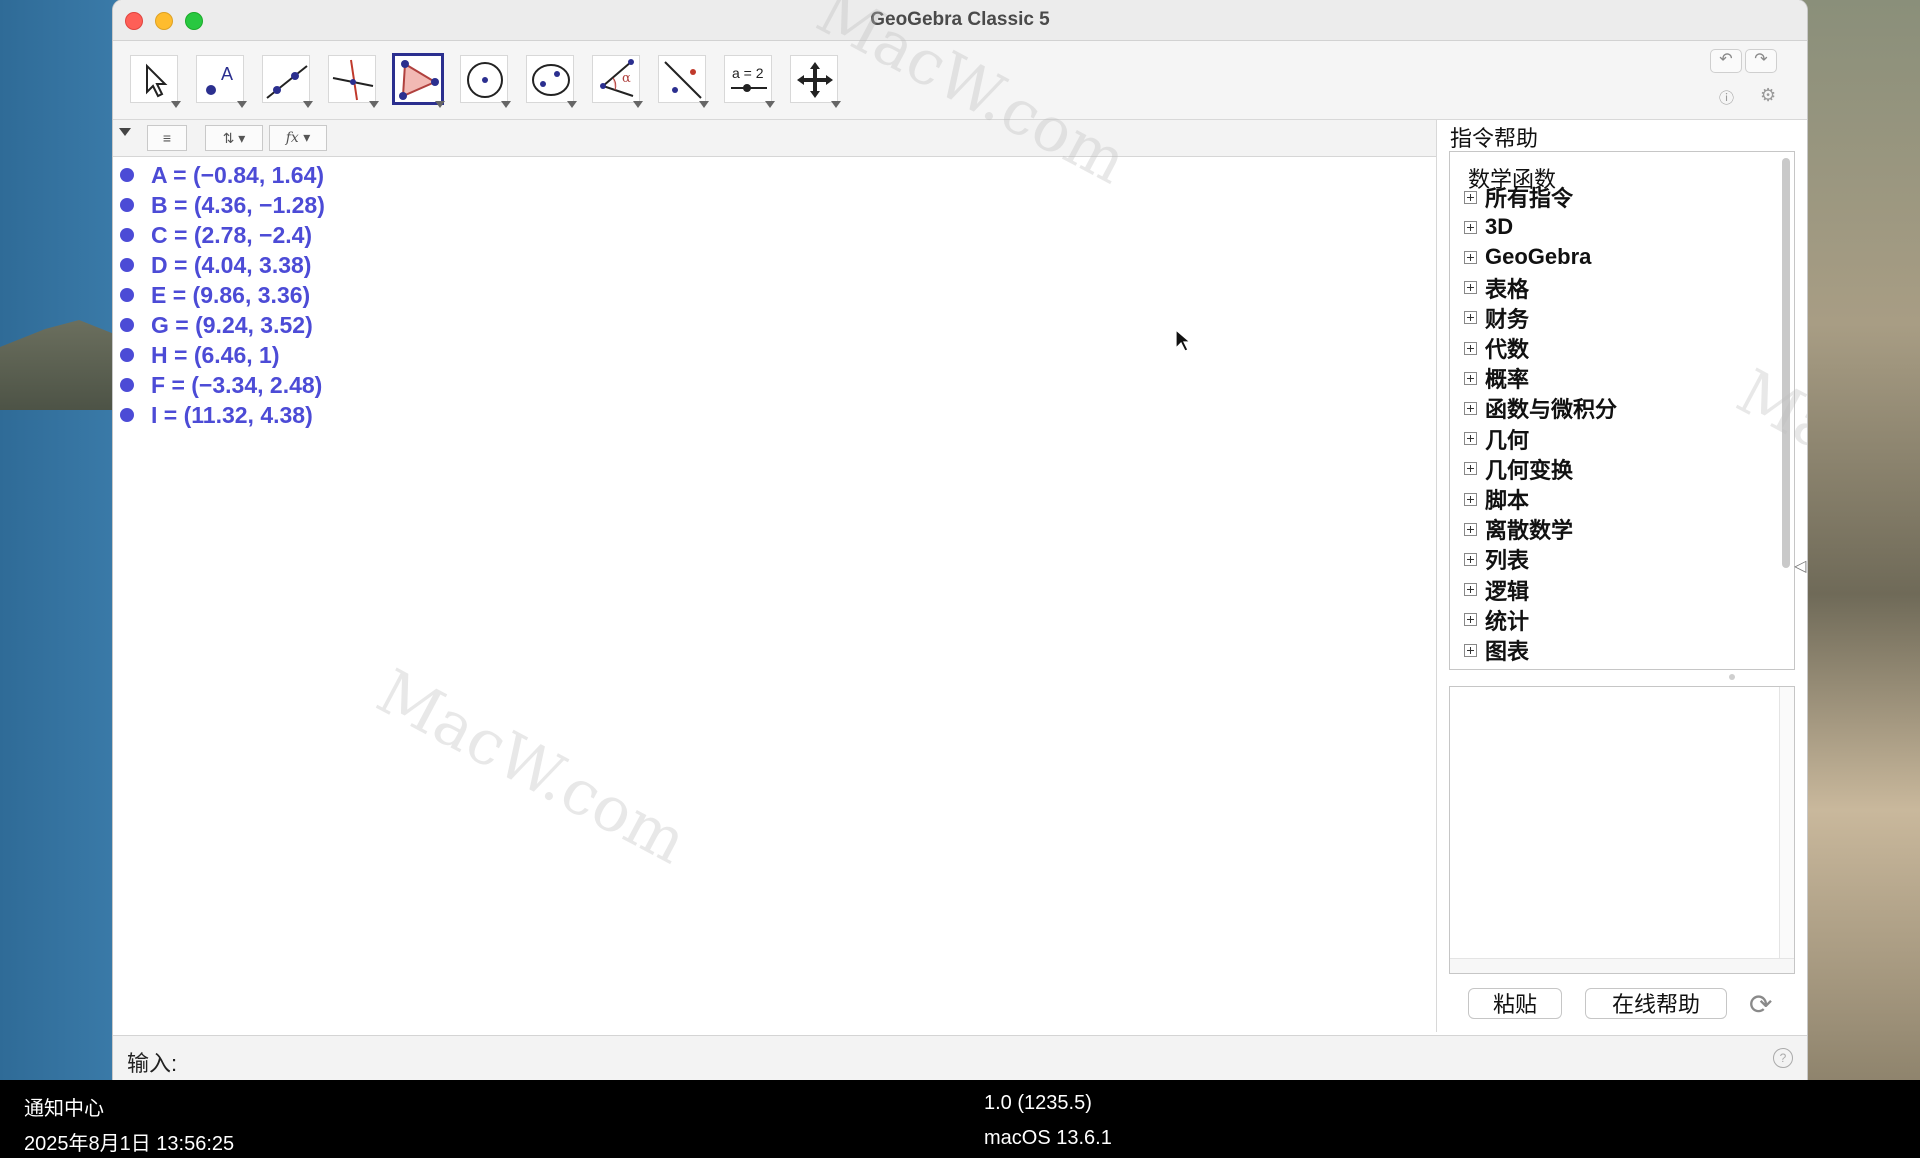  Describe the element at coordinates (231, 235) in the screenshot. I see `algebra-item-label: C = (2.78, −2.4)` at that location.